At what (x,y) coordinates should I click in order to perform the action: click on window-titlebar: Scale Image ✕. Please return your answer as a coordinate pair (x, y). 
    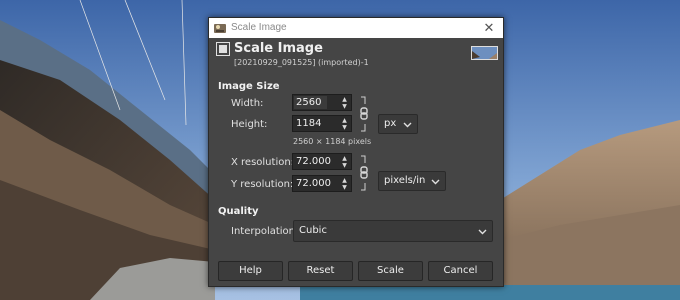
    Looking at the image, I should click on (356, 28).